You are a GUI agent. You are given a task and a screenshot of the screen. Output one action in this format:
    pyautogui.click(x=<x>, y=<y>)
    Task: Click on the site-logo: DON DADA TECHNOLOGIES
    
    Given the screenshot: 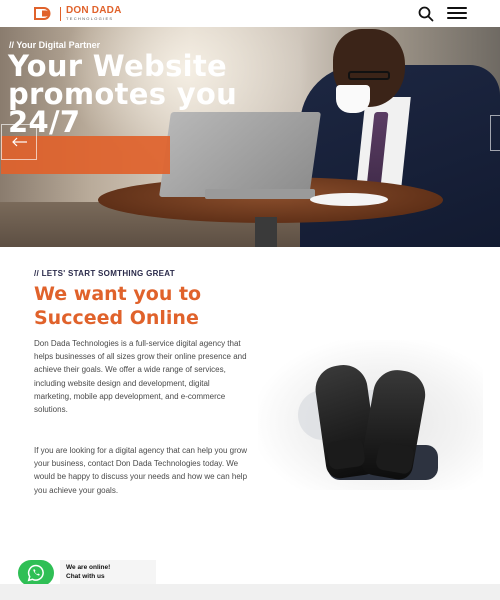 What is the action you would take?
    pyautogui.click(x=78, y=13)
    